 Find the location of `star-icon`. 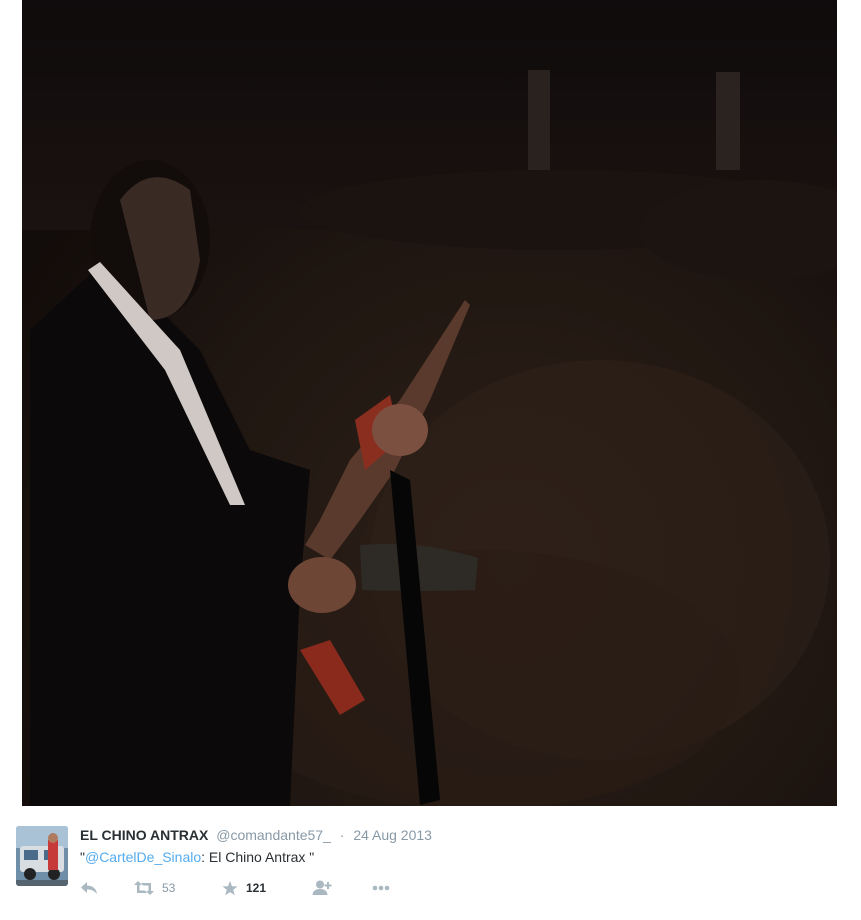

star-icon is located at coordinates (230, 887).